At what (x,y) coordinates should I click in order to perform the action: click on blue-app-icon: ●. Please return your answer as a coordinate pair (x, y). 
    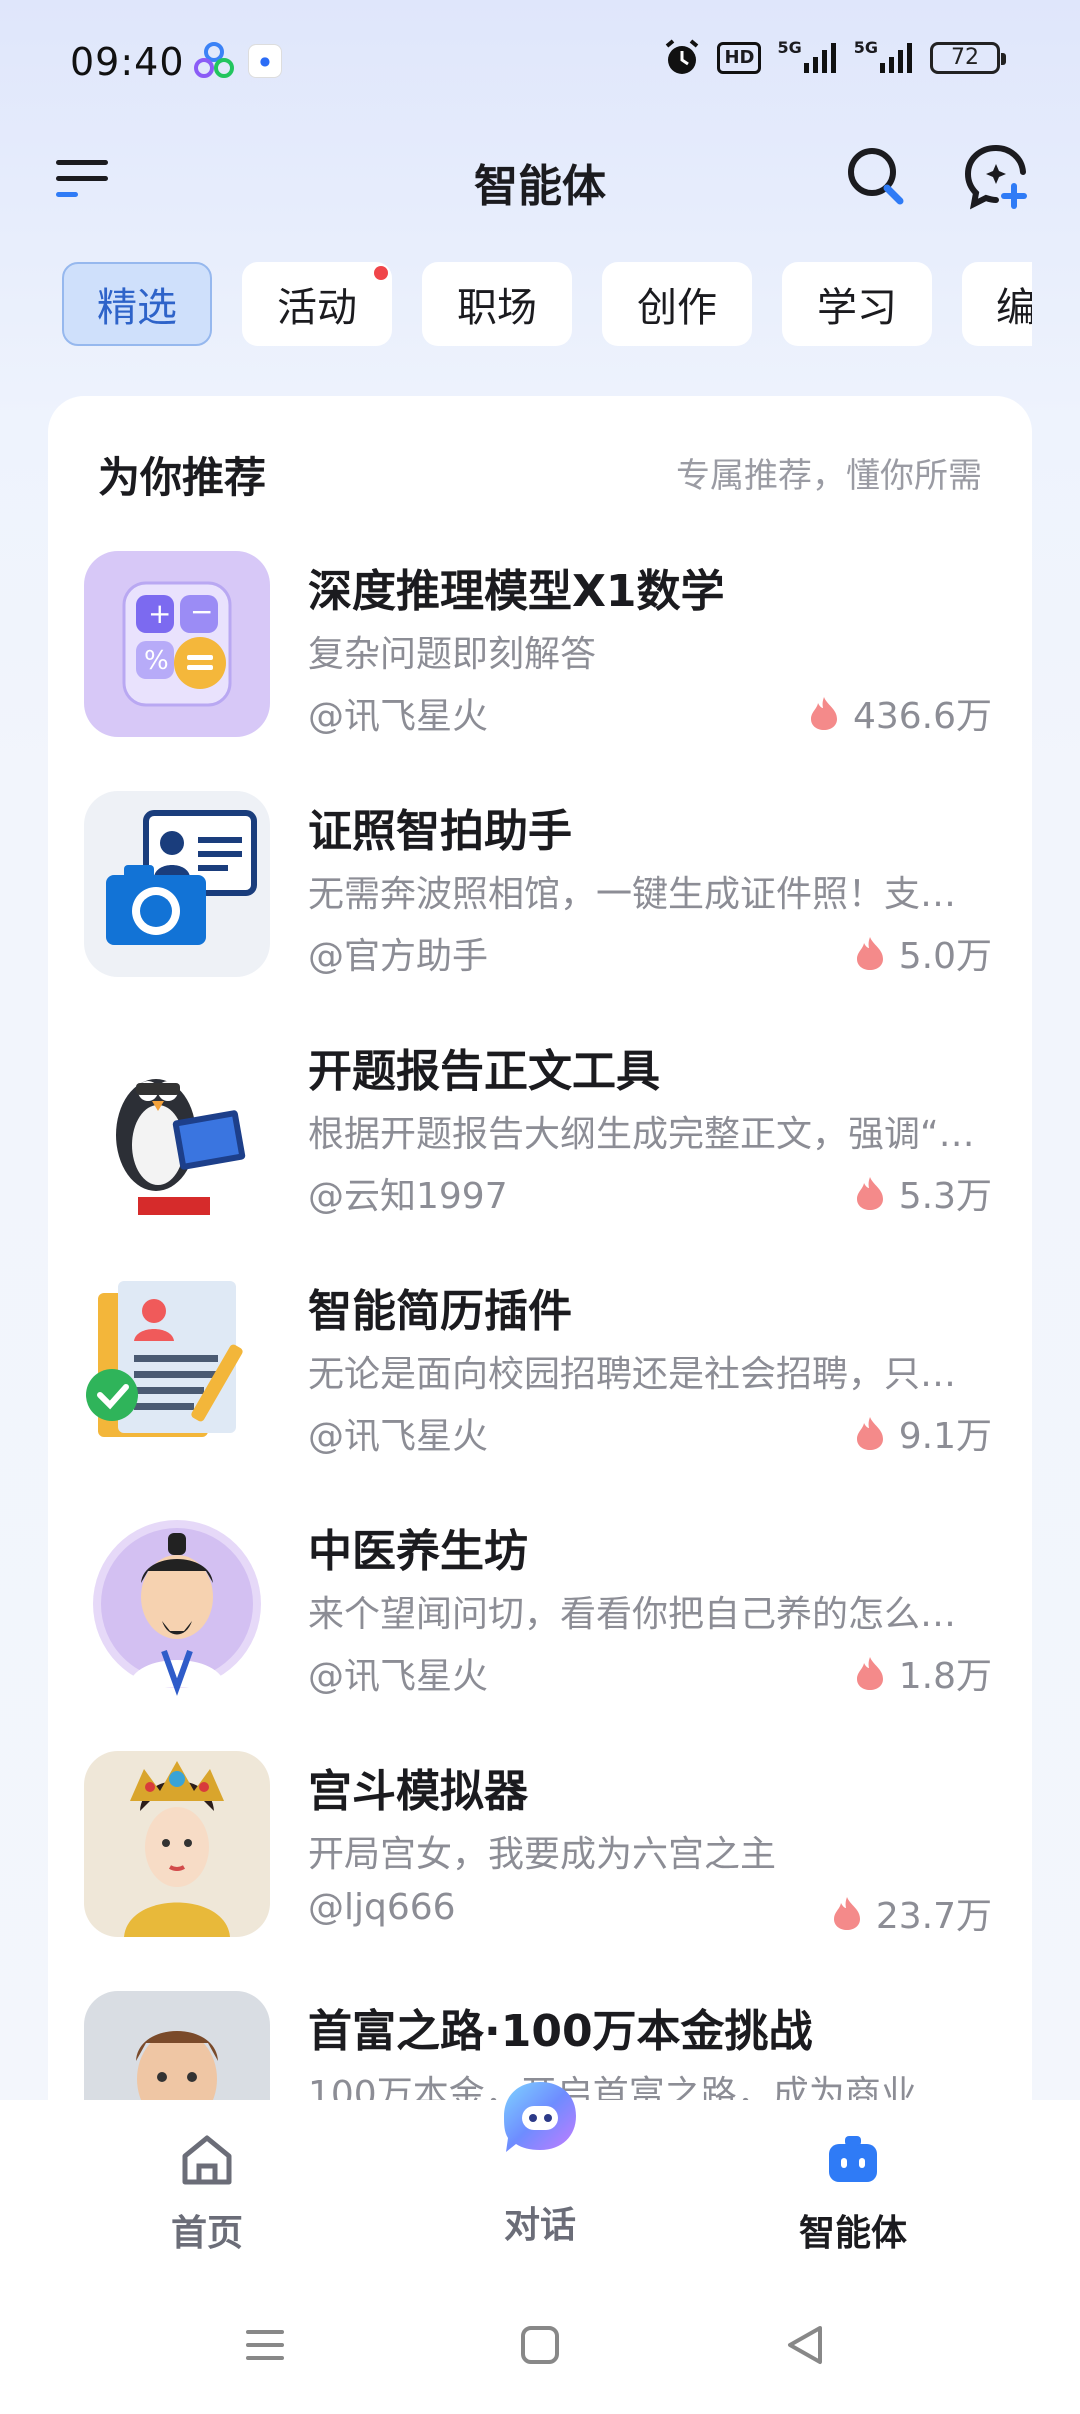
    Looking at the image, I should click on (265, 61).